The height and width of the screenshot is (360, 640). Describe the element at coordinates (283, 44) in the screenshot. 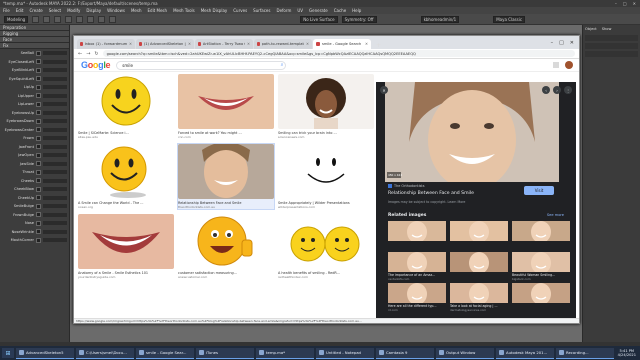

I see `browser-tab: path-to-reward-template ArtStation✕` at that location.